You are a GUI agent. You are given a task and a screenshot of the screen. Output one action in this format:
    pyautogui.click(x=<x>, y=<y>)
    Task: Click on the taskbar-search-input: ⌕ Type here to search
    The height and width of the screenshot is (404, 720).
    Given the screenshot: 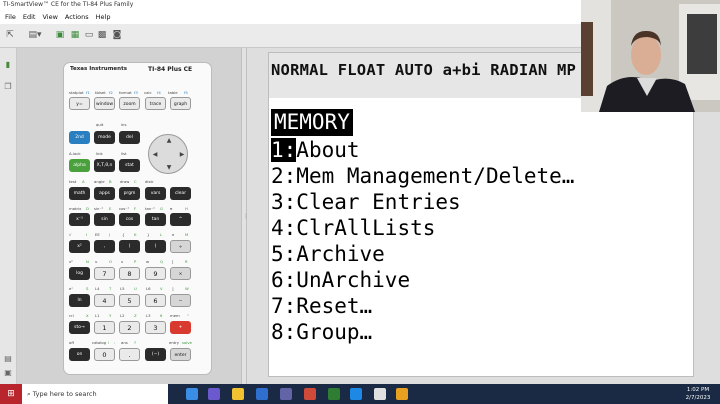 What is the action you would take?
    pyautogui.click(x=95, y=394)
    